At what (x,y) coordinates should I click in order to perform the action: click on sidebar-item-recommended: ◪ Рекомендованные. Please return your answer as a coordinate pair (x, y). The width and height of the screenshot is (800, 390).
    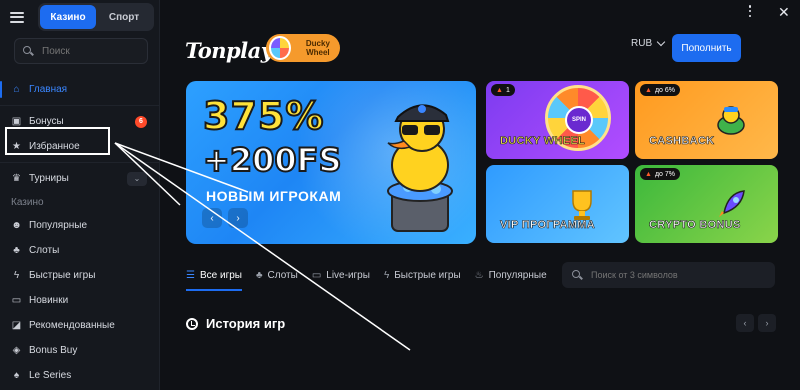
    Looking at the image, I should click on (80, 325).